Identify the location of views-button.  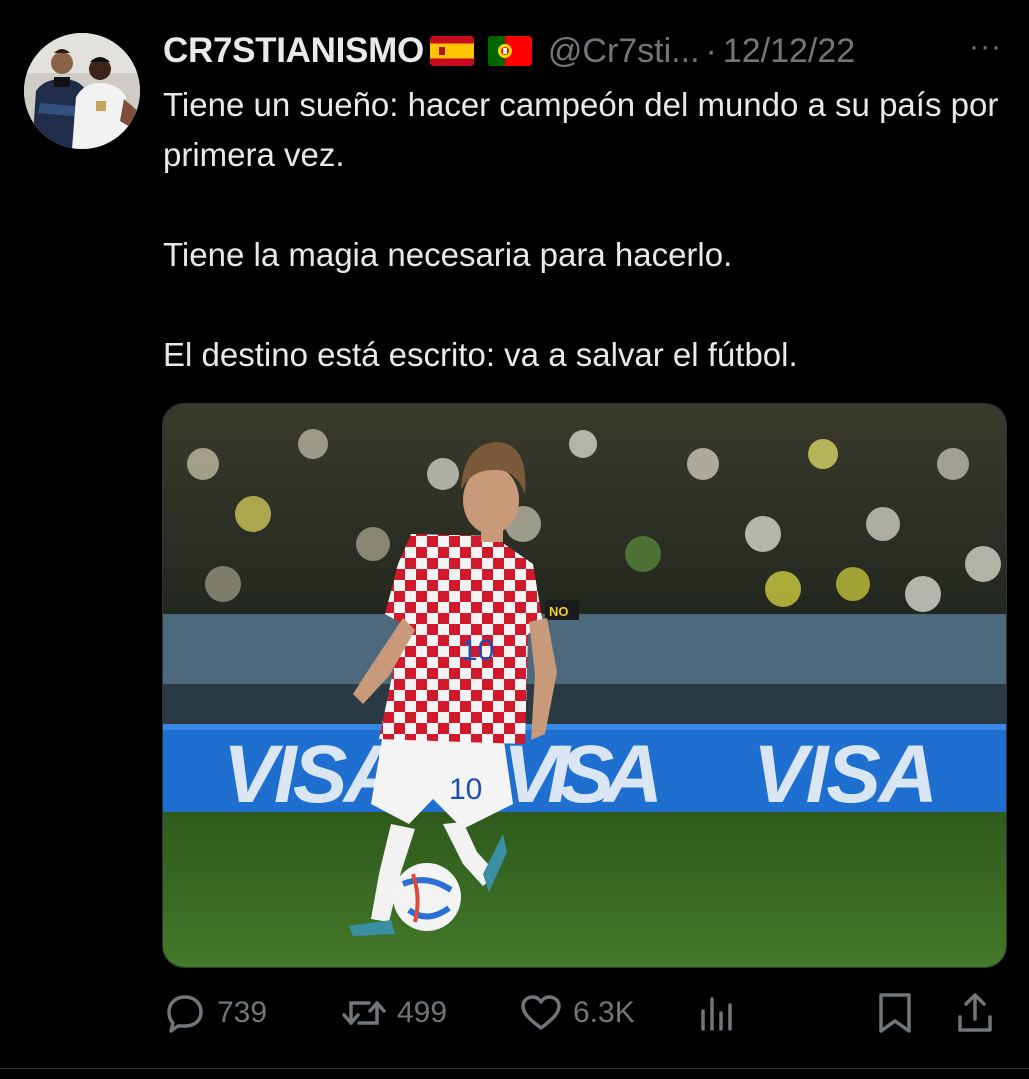
(717, 1013).